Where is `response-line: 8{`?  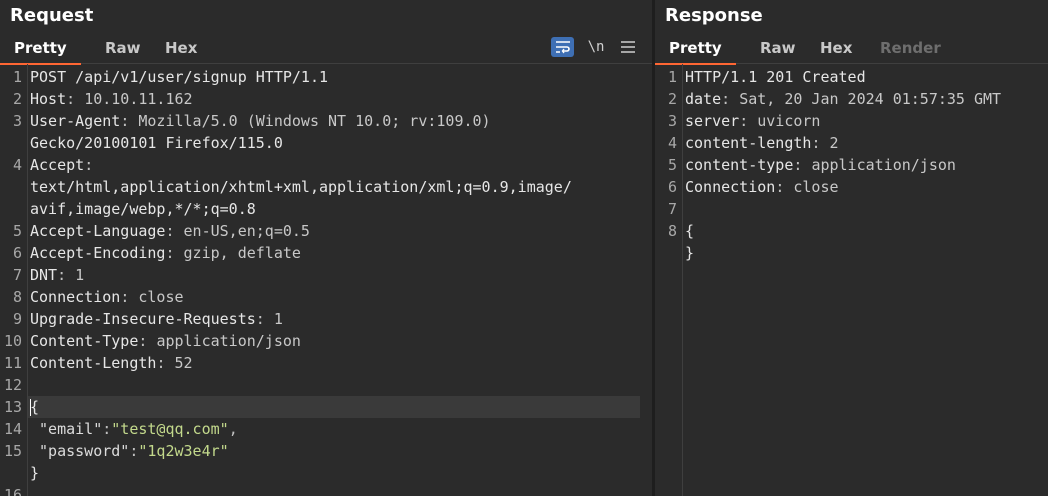
response-line: 8{ is located at coordinates (851, 231).